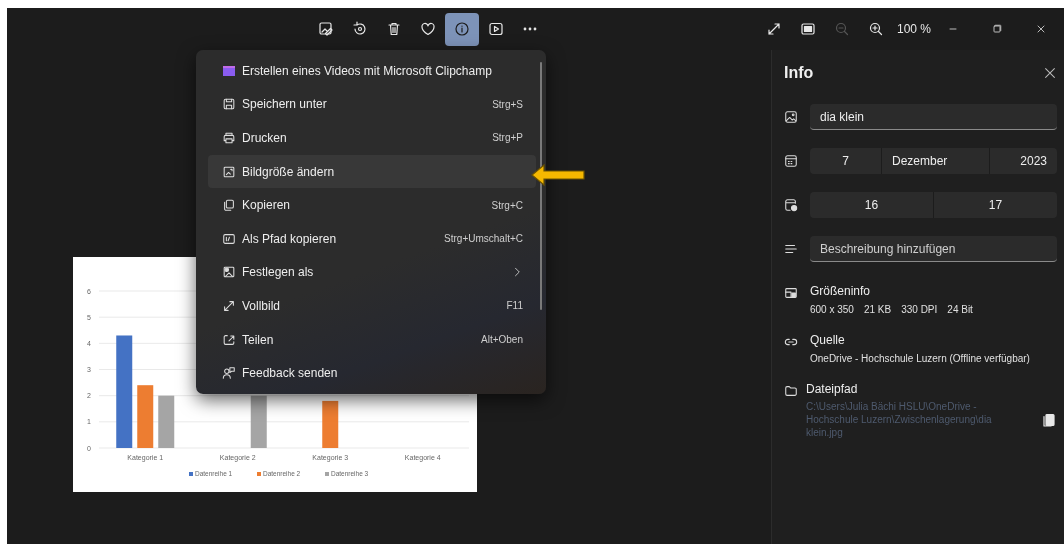  Describe the element at coordinates (558, 175) in the screenshot. I see `annotation-arrow-icon` at that location.